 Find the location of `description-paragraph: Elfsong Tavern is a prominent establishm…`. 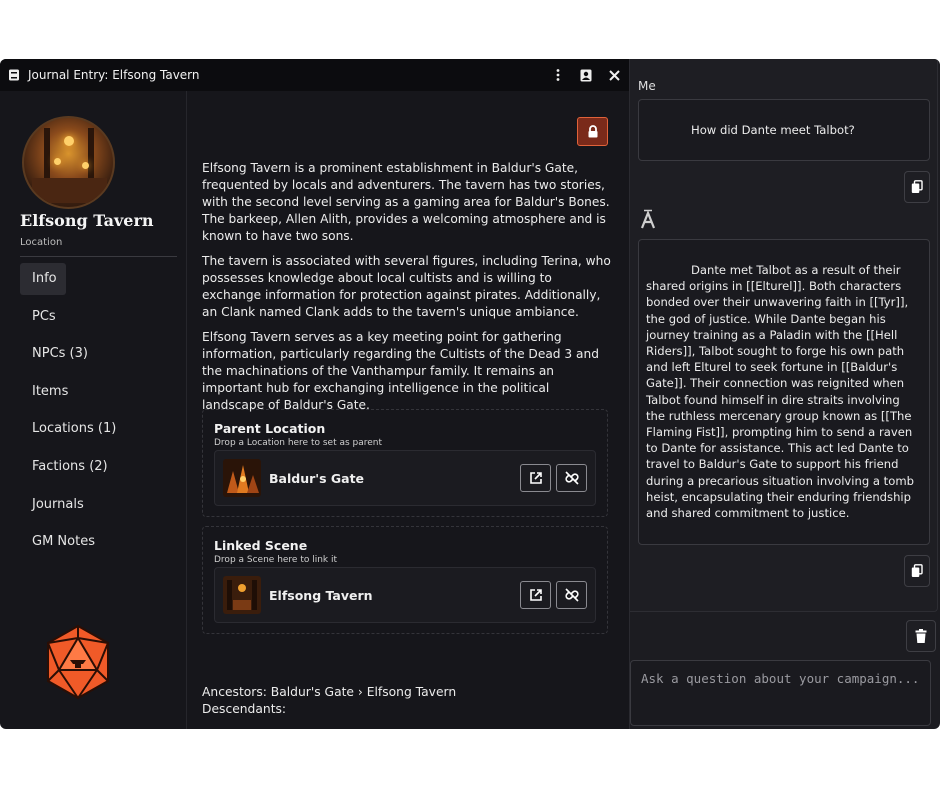

description-paragraph: Elfsong Tavern is a prominent establishm… is located at coordinates (406, 202).